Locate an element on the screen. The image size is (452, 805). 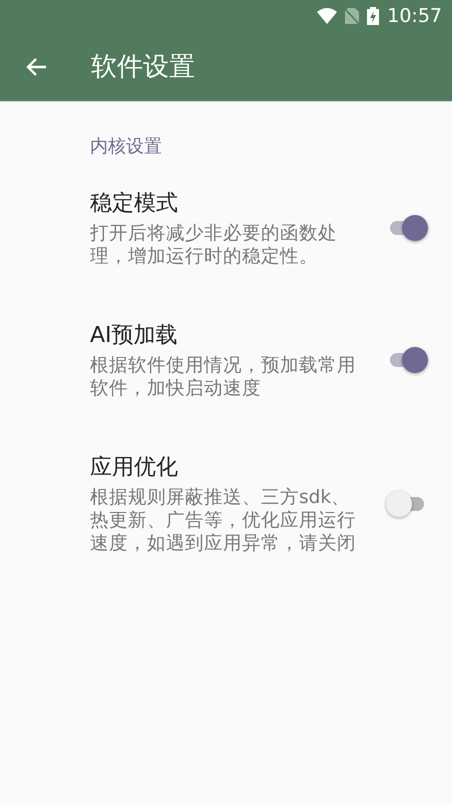
back-arrow-icon is located at coordinates (36, 66).